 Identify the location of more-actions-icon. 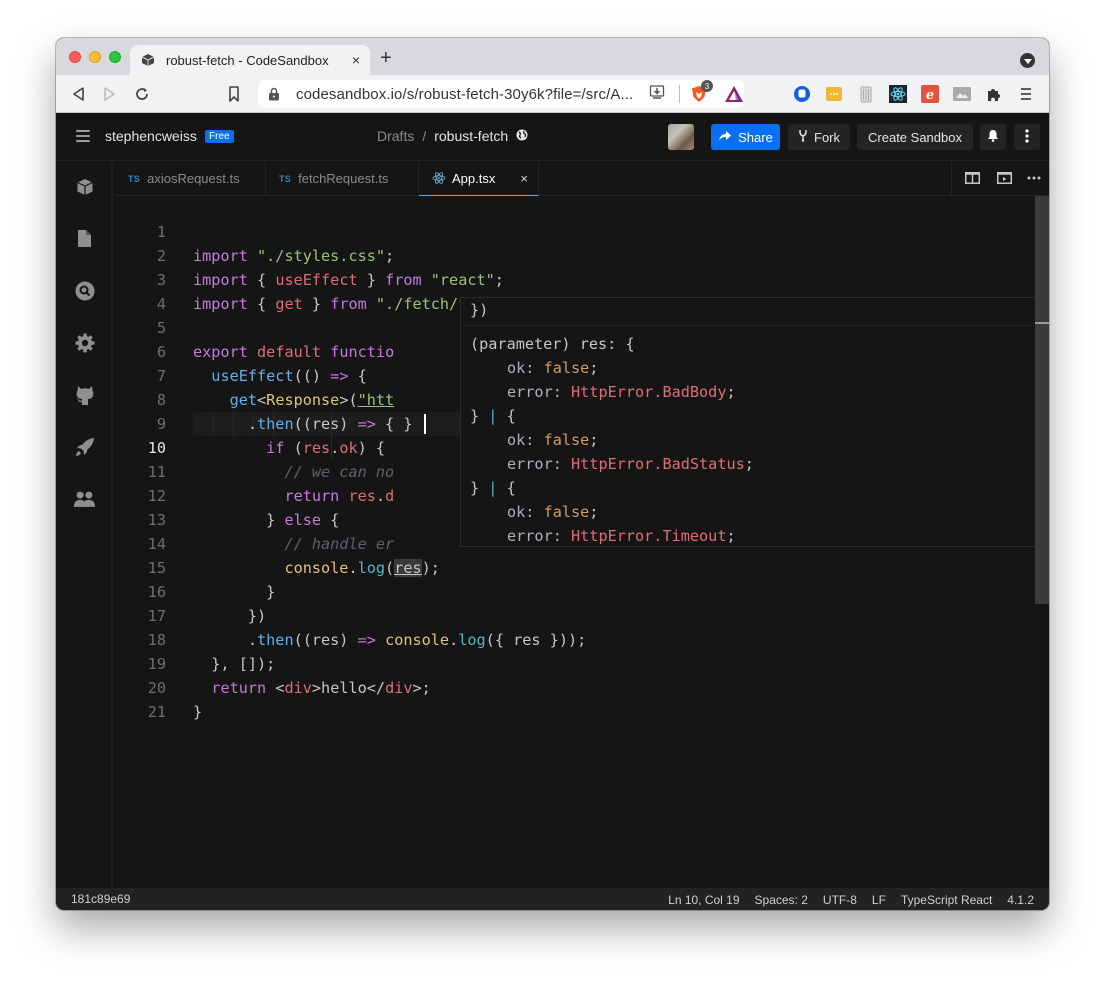
(1034, 178).